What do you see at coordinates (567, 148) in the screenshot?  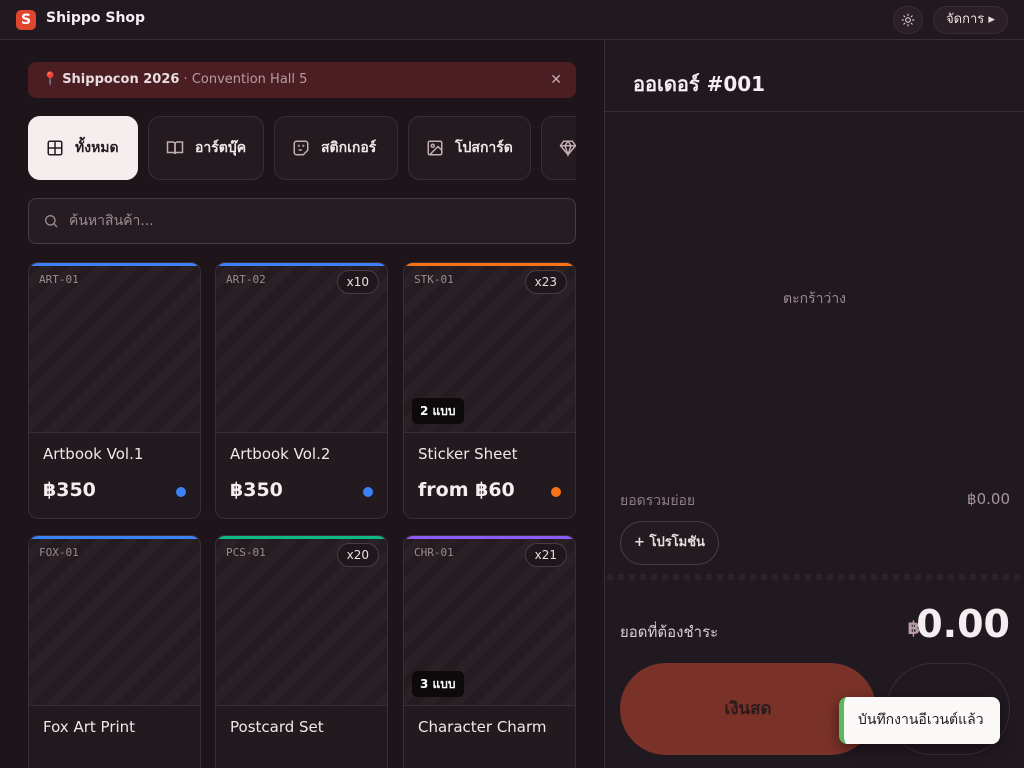 I see `gem-icon` at bounding box center [567, 148].